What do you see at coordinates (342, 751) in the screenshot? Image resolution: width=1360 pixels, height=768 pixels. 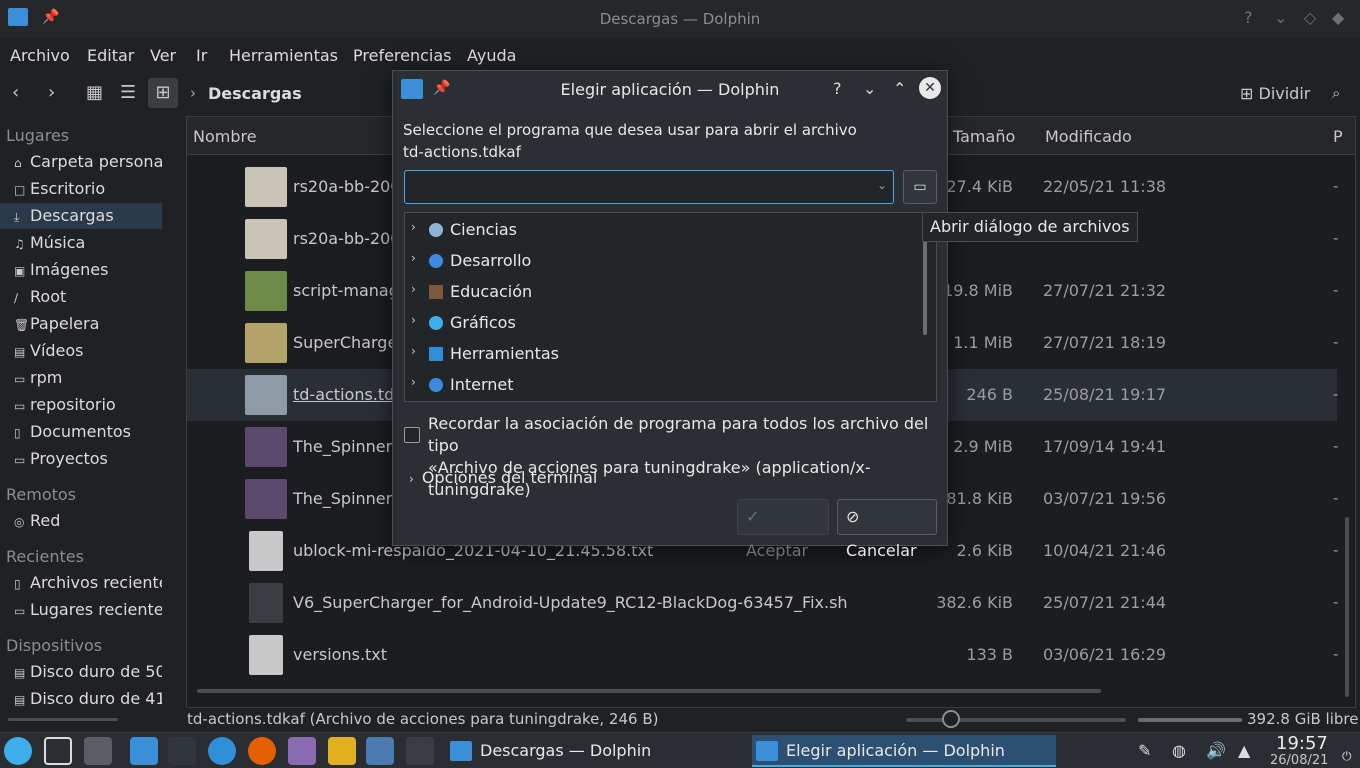 I see `update-icon` at bounding box center [342, 751].